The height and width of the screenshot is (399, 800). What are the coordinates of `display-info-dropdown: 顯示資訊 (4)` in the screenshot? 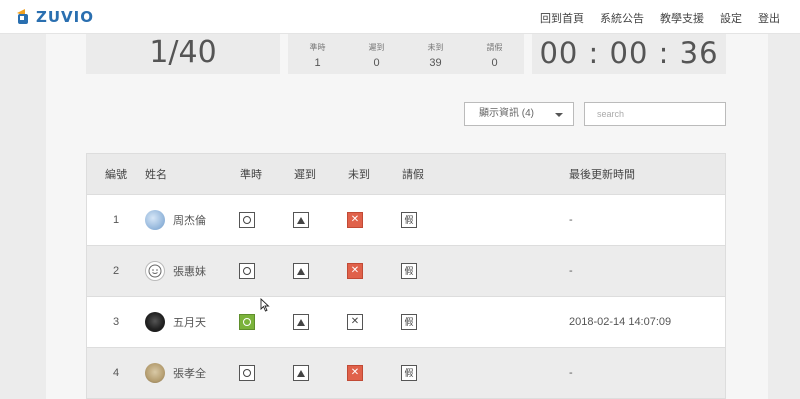 It's located at (519, 114).